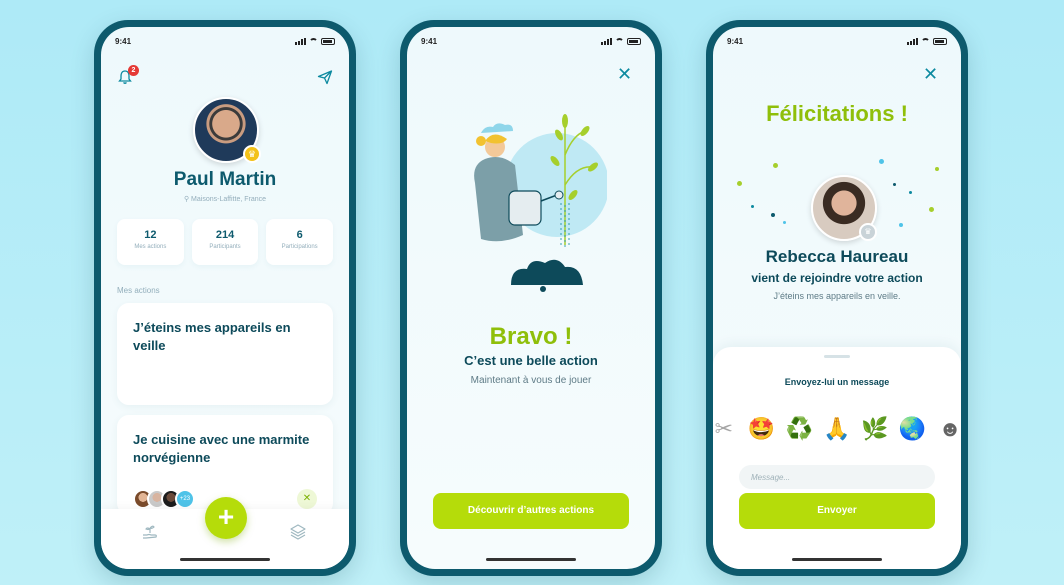 This screenshot has width=1064, height=585. Describe the element at coordinates (875, 429) in the screenshot. I see `emoji-option: 🌿` at that location.